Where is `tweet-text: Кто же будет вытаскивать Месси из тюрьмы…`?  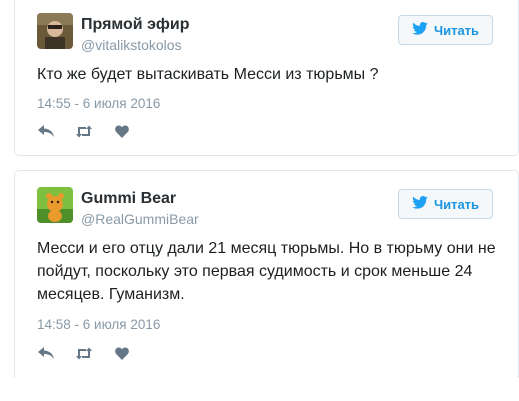 tweet-text: Кто же будет вытаскивать Месси из тюрьмы… is located at coordinates (208, 74).